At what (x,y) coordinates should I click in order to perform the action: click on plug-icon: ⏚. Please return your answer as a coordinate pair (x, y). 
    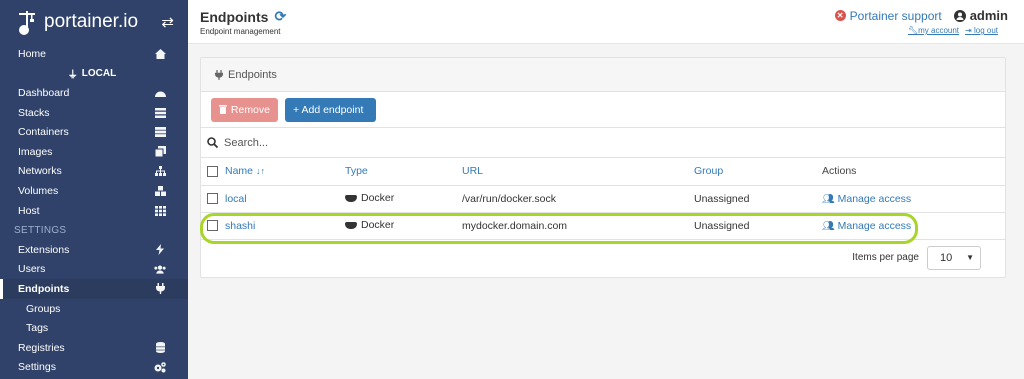
    Looking at the image, I should click on (72, 75).